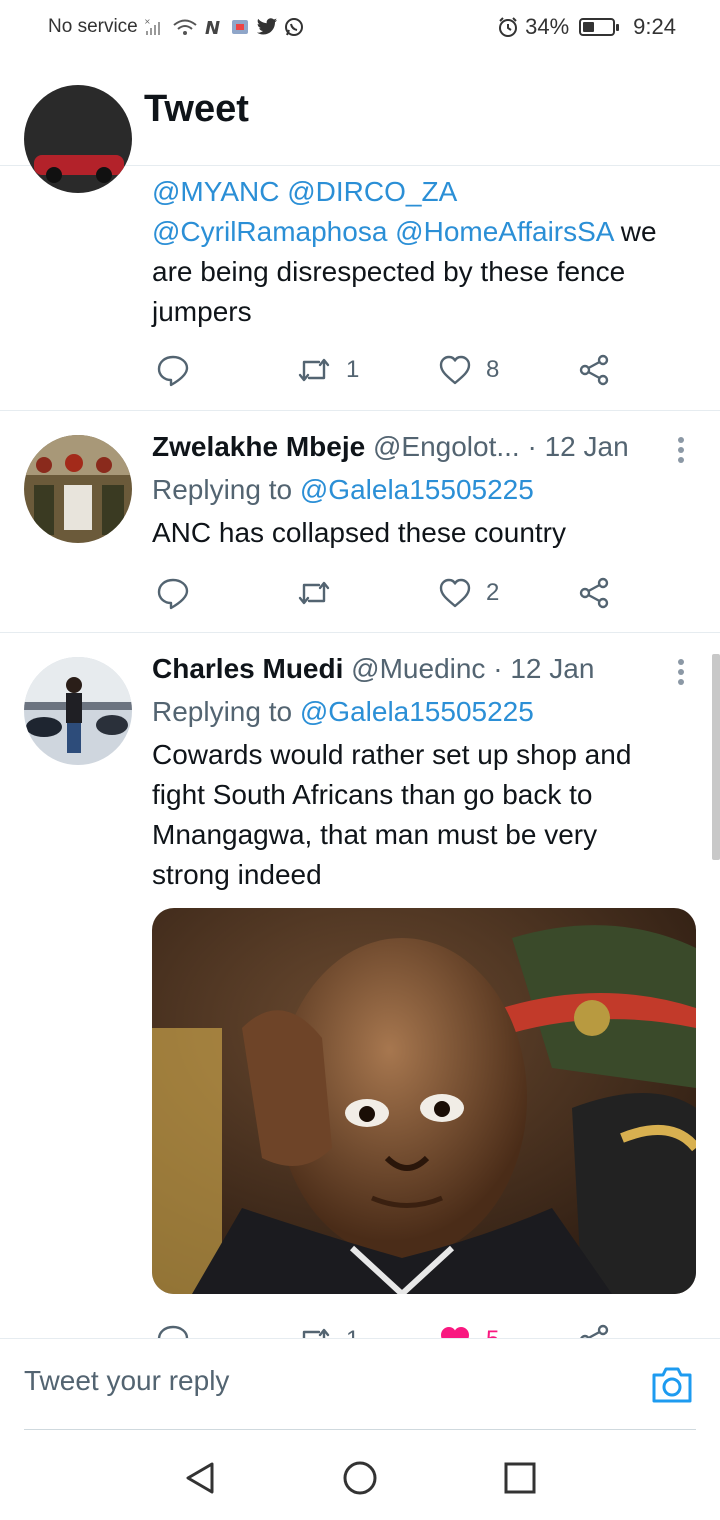  What do you see at coordinates (389, 271) in the screenshot?
I see `tweet-text-segment: are being disrespected by these fence` at bounding box center [389, 271].